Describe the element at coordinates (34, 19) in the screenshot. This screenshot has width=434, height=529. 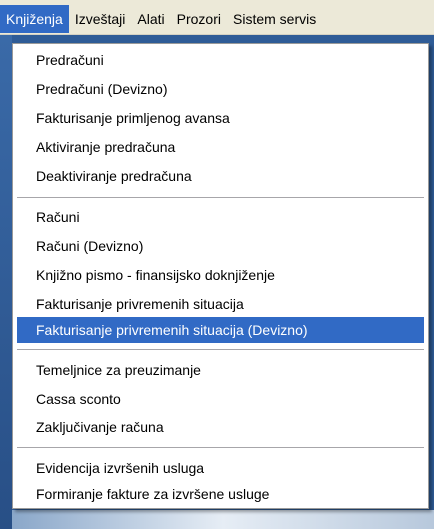
I see `menu-knjizenja: Knjiženja` at that location.